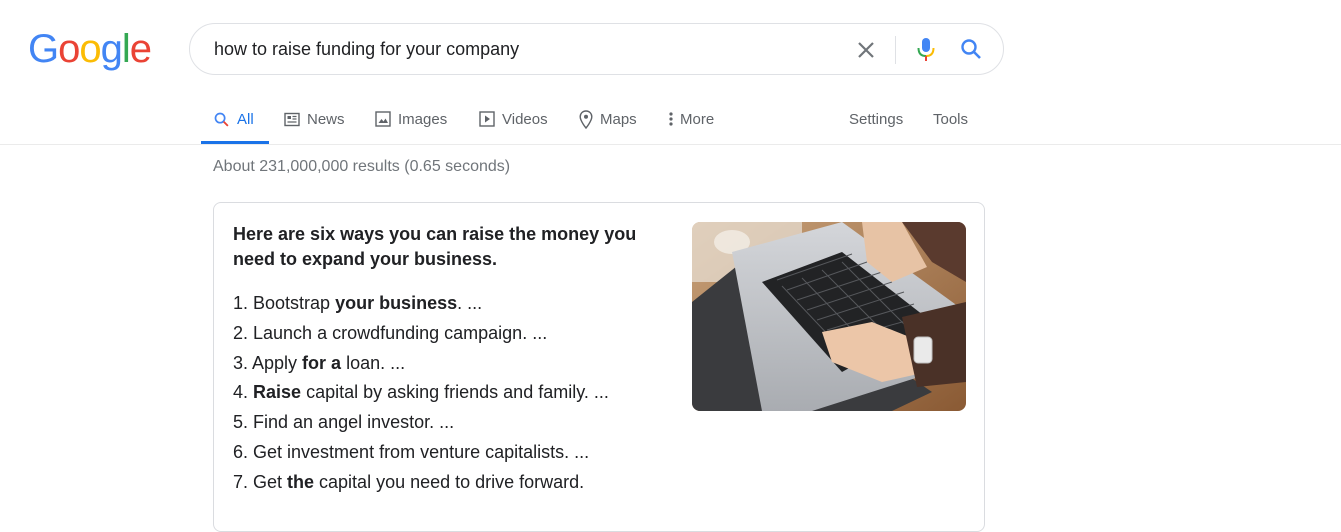 This screenshot has height=532, width=1341. What do you see at coordinates (268, 362) in the screenshot?
I see `step-text: 3. Apply` at bounding box center [268, 362].